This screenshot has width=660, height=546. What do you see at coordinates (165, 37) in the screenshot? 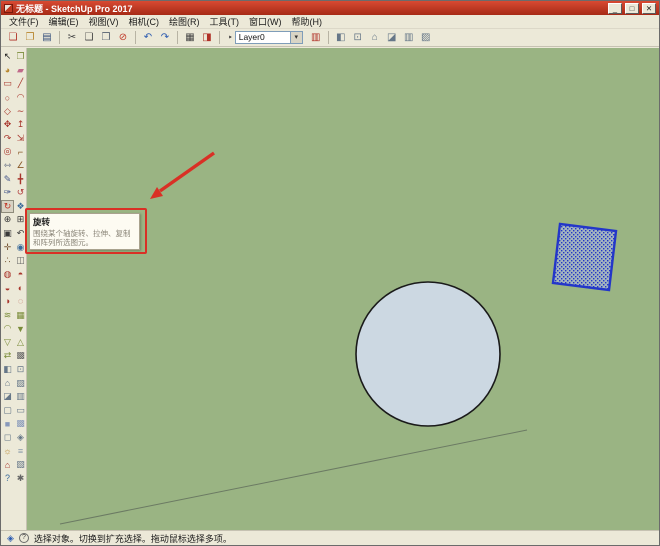
I see `redo-icon: ↷` at bounding box center [165, 37].